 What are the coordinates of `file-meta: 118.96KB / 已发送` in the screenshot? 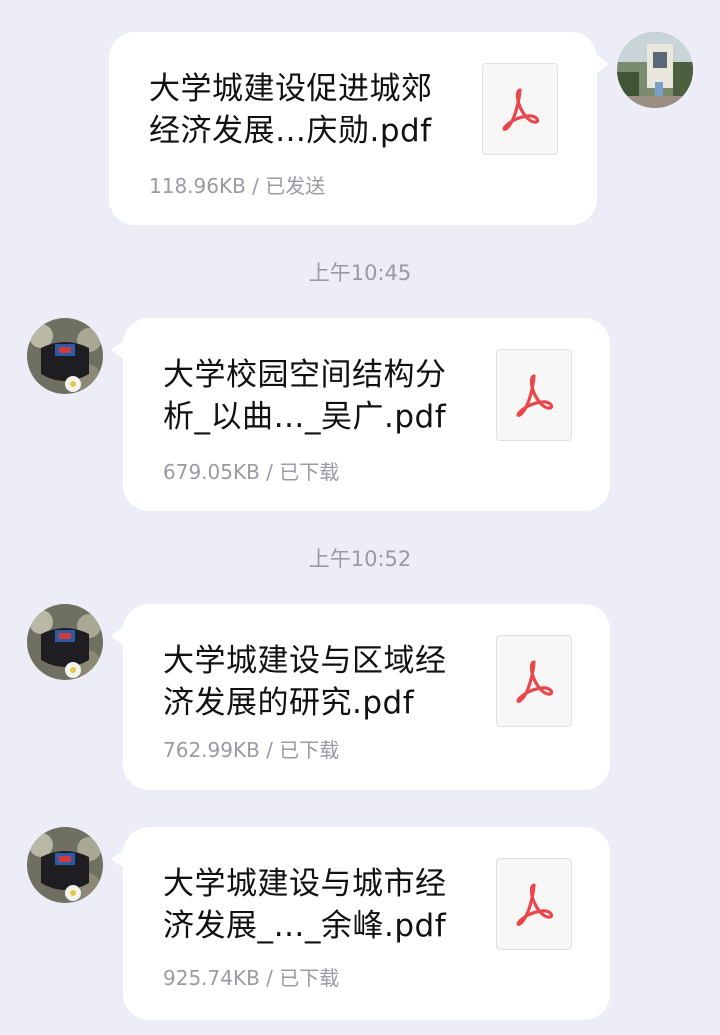 It's located at (237, 184).